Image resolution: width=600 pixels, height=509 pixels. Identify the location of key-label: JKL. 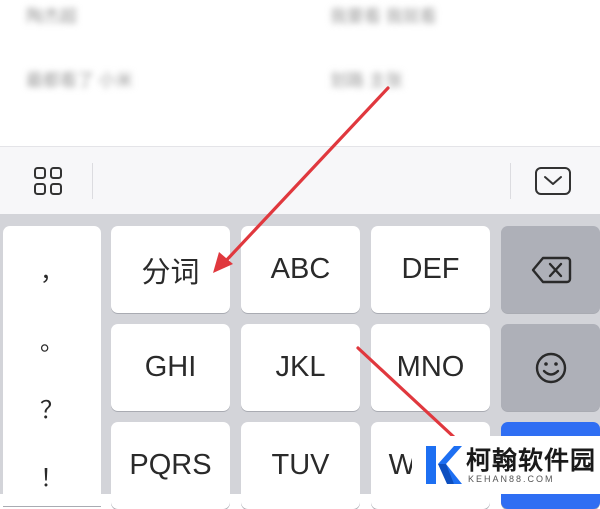
(300, 367).